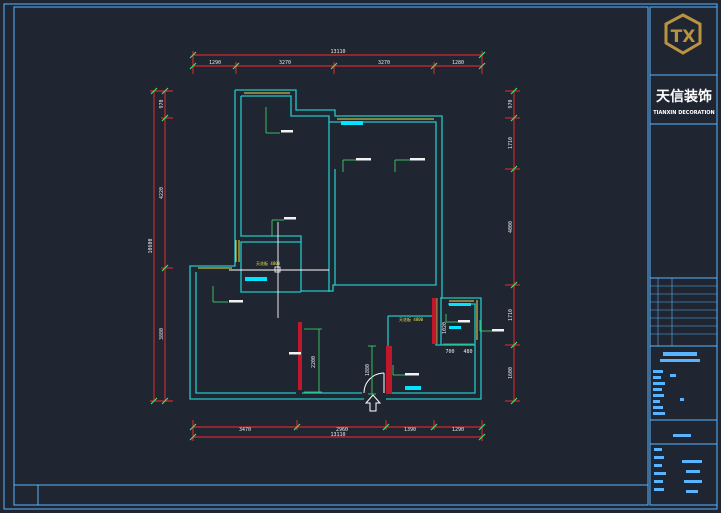 This screenshot has height=513, width=721. What do you see at coordinates (373, 403) in the screenshot?
I see `entrance-arrow-icon` at bounding box center [373, 403].